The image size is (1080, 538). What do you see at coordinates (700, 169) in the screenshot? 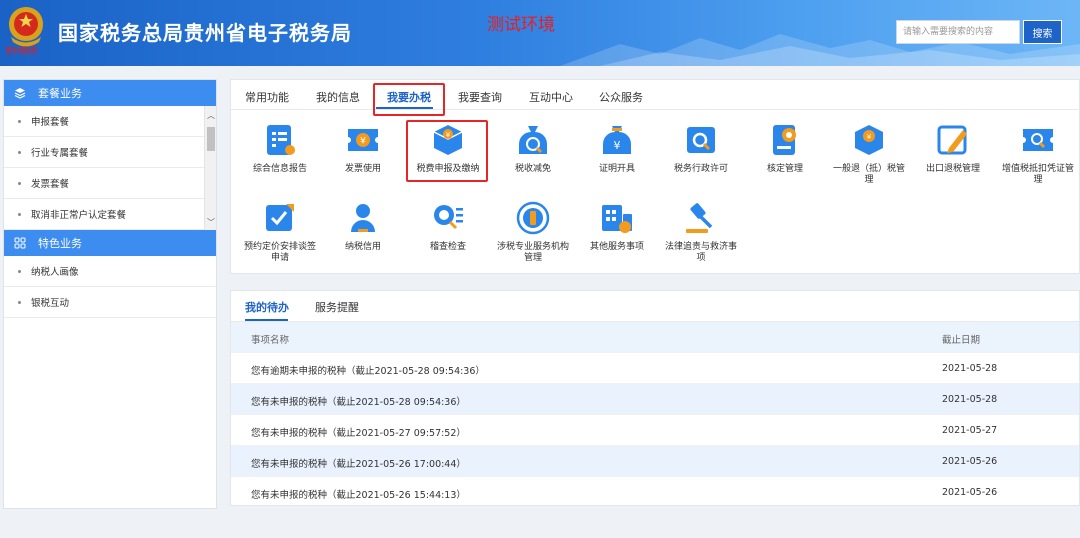
I see `func-label: 税务行政许可` at bounding box center [700, 169].